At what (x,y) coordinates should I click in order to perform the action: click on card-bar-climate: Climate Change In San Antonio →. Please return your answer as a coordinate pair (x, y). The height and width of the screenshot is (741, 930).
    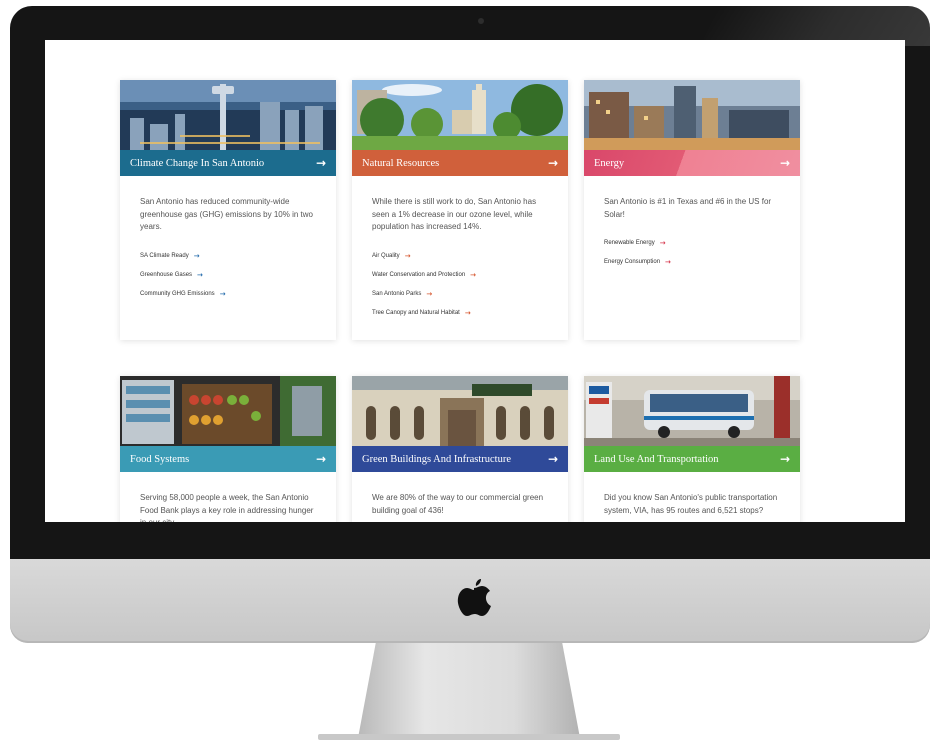
    Looking at the image, I should click on (228, 163).